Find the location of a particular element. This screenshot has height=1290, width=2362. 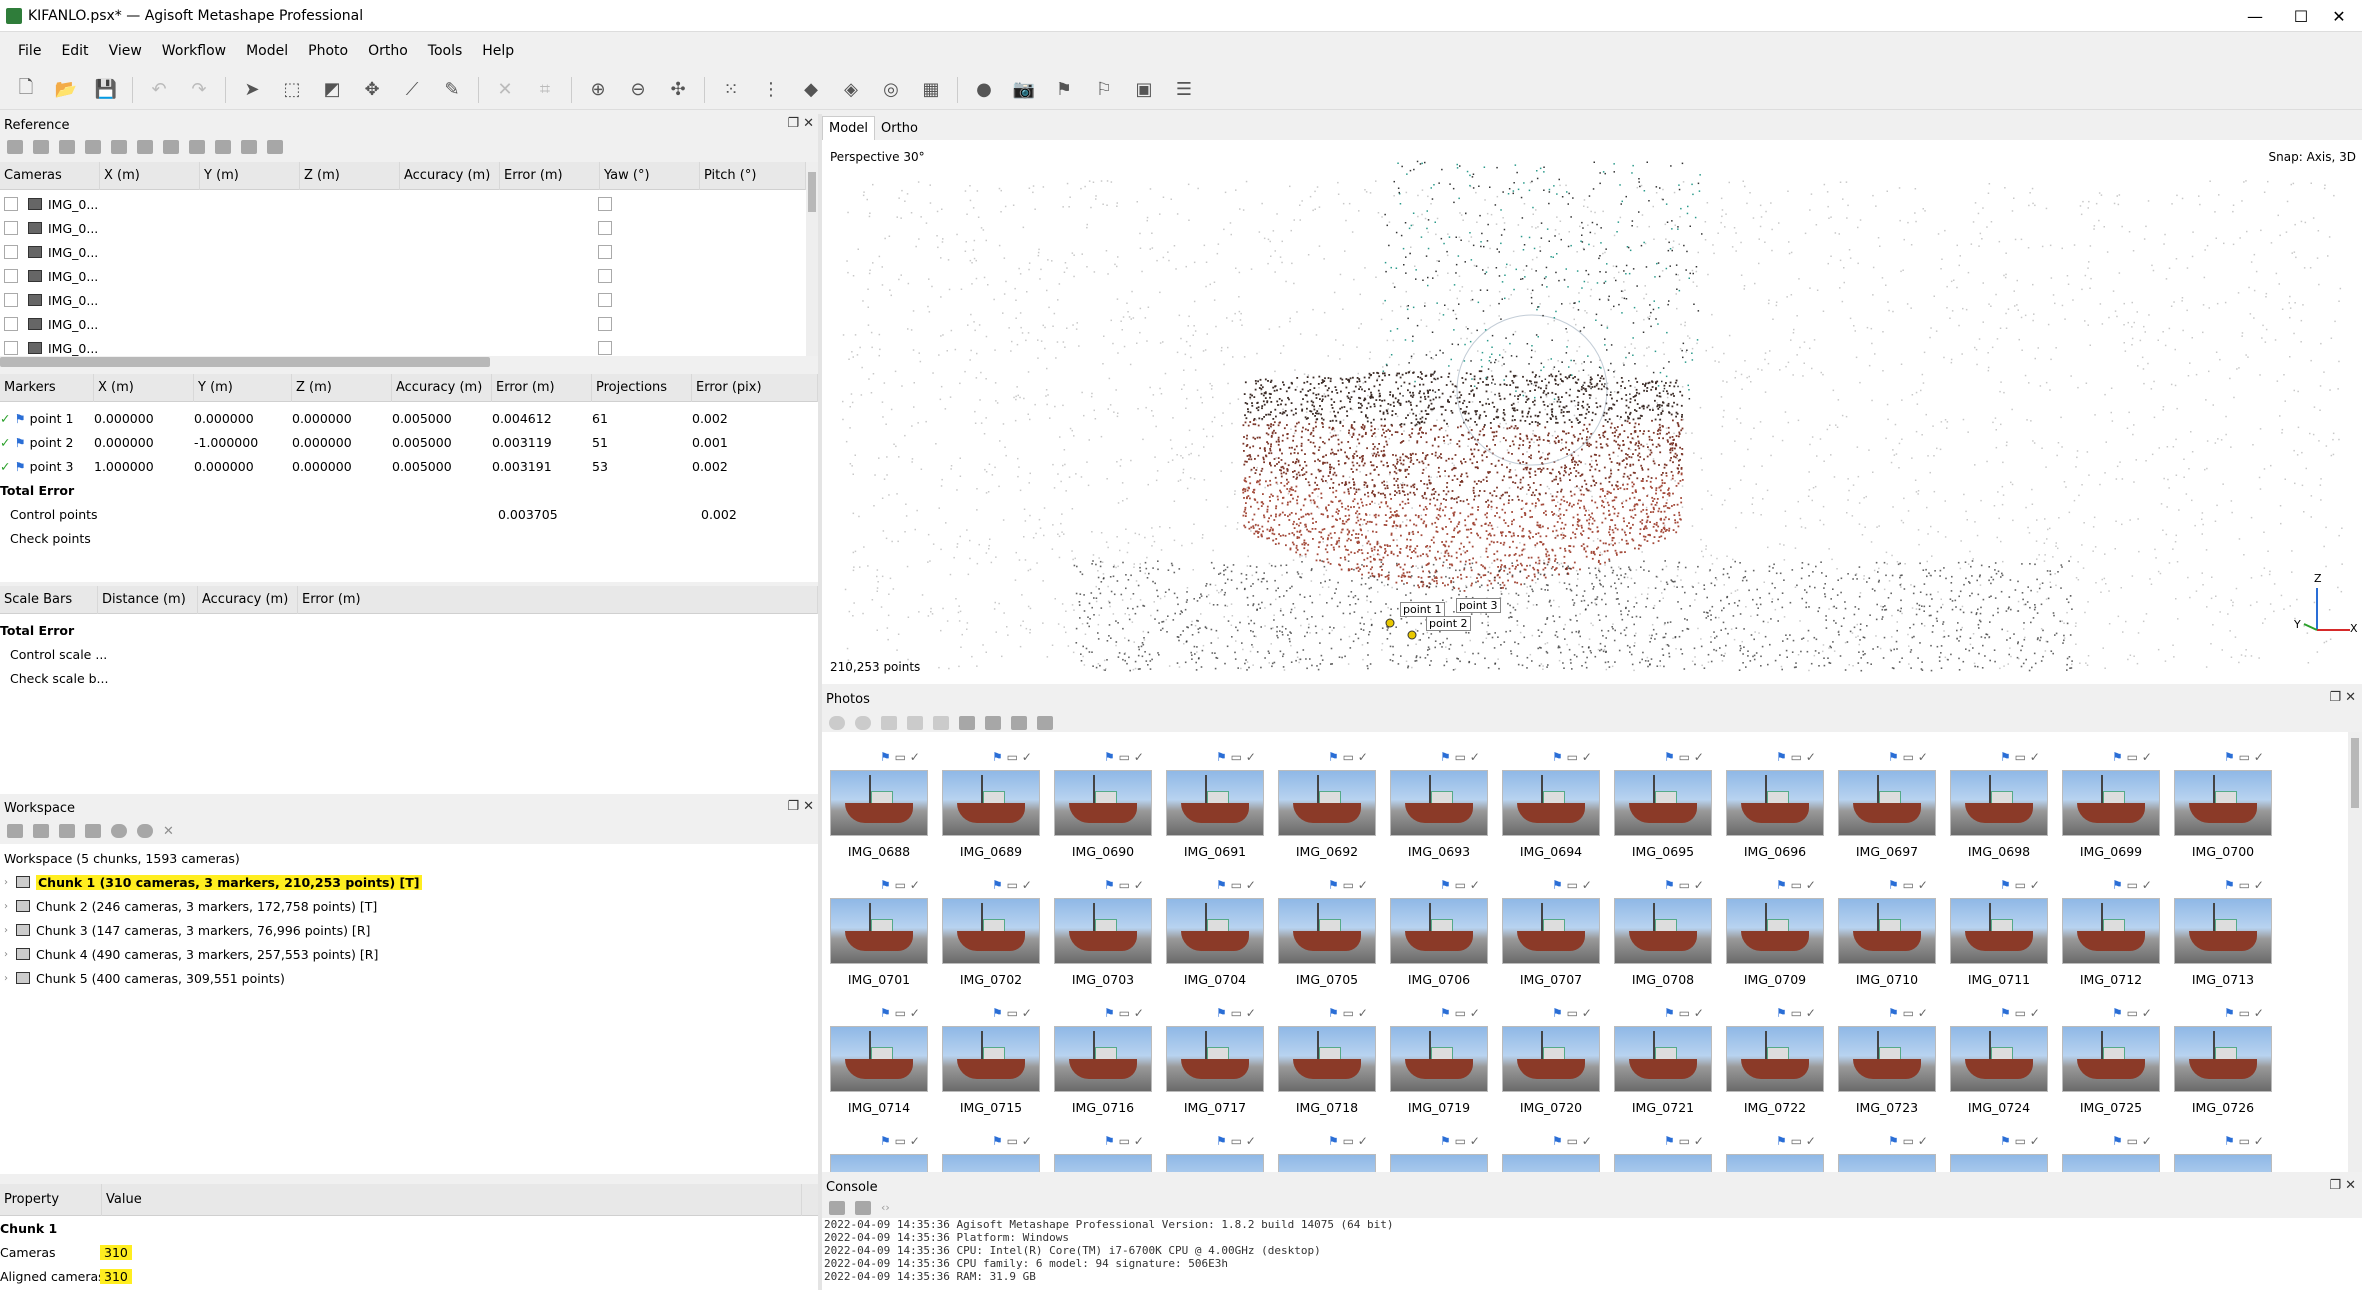

photo-thumbnail: ⚑ ▭ ✓ IMG_0695 is located at coordinates (1670, 808).